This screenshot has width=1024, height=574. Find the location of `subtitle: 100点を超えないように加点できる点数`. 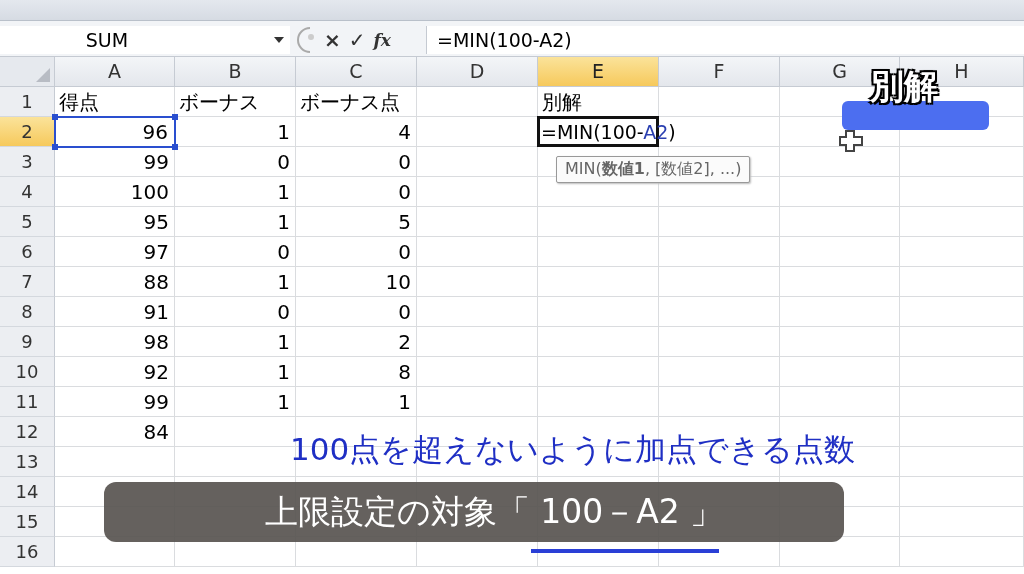

subtitle: 100点を超えないように加点できる点数 is located at coordinates (573, 449).